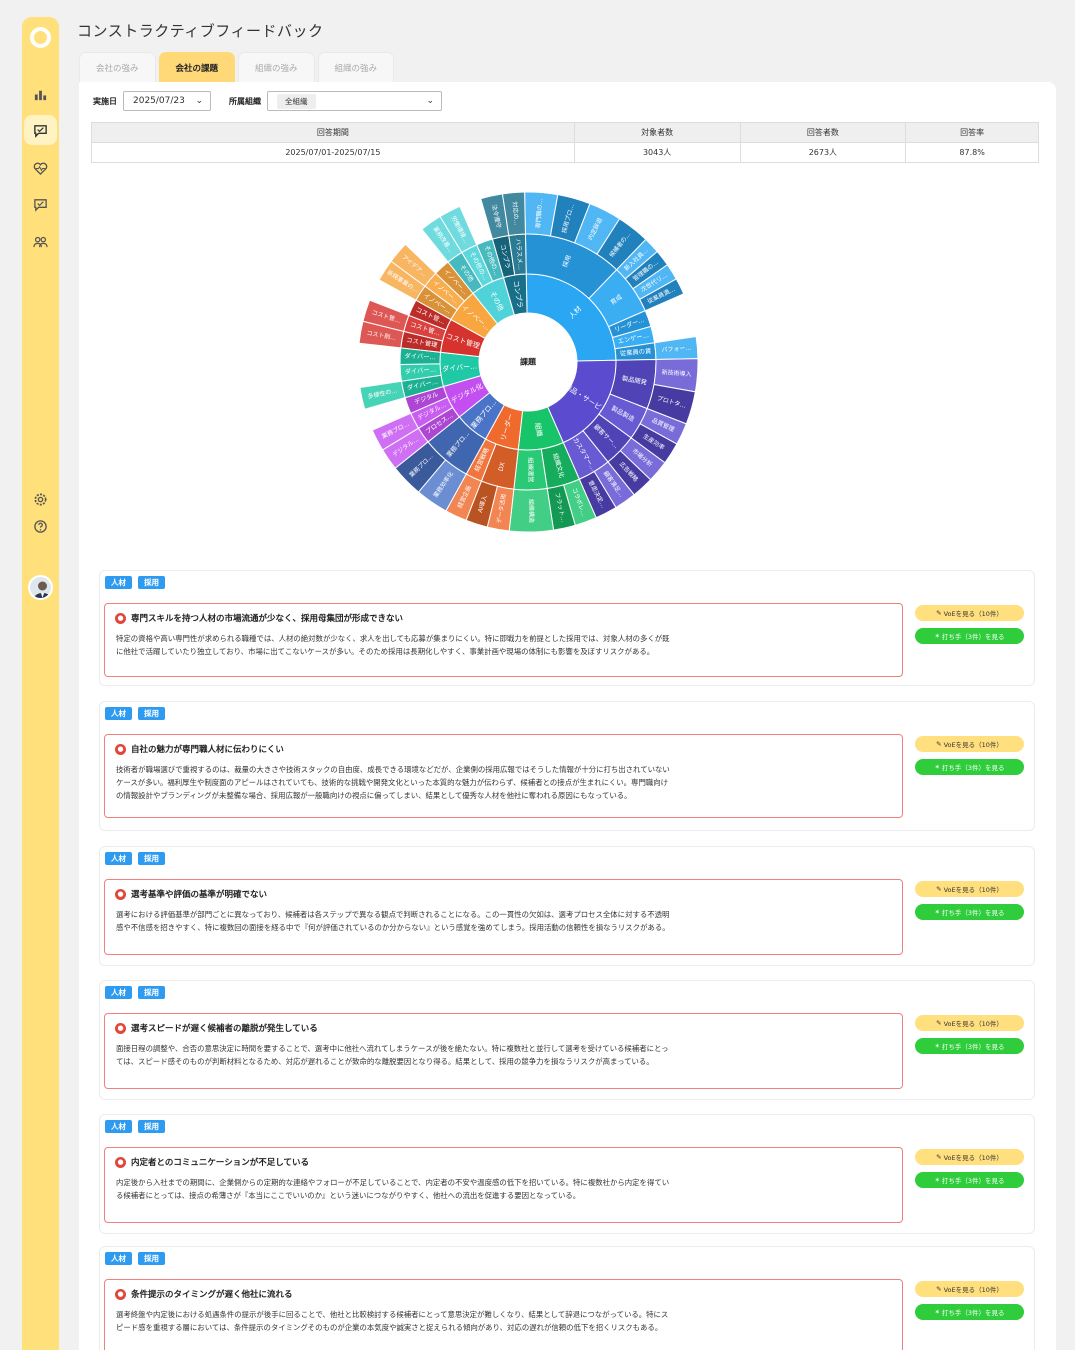 This screenshot has width=1075, height=1350. What do you see at coordinates (276, 67) in the screenshot?
I see `tab-org-strengths: 組織の強み` at bounding box center [276, 67].